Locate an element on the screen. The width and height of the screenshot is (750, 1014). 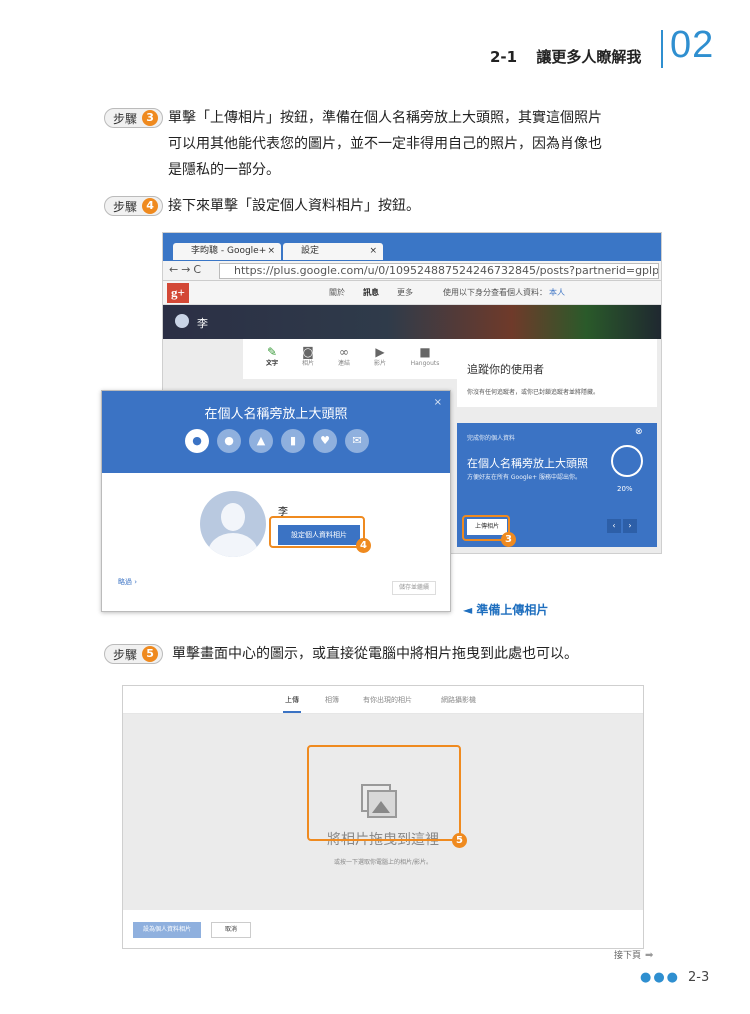
promo-kicker: 完成你的個人資料 is located at coordinates (491, 438).